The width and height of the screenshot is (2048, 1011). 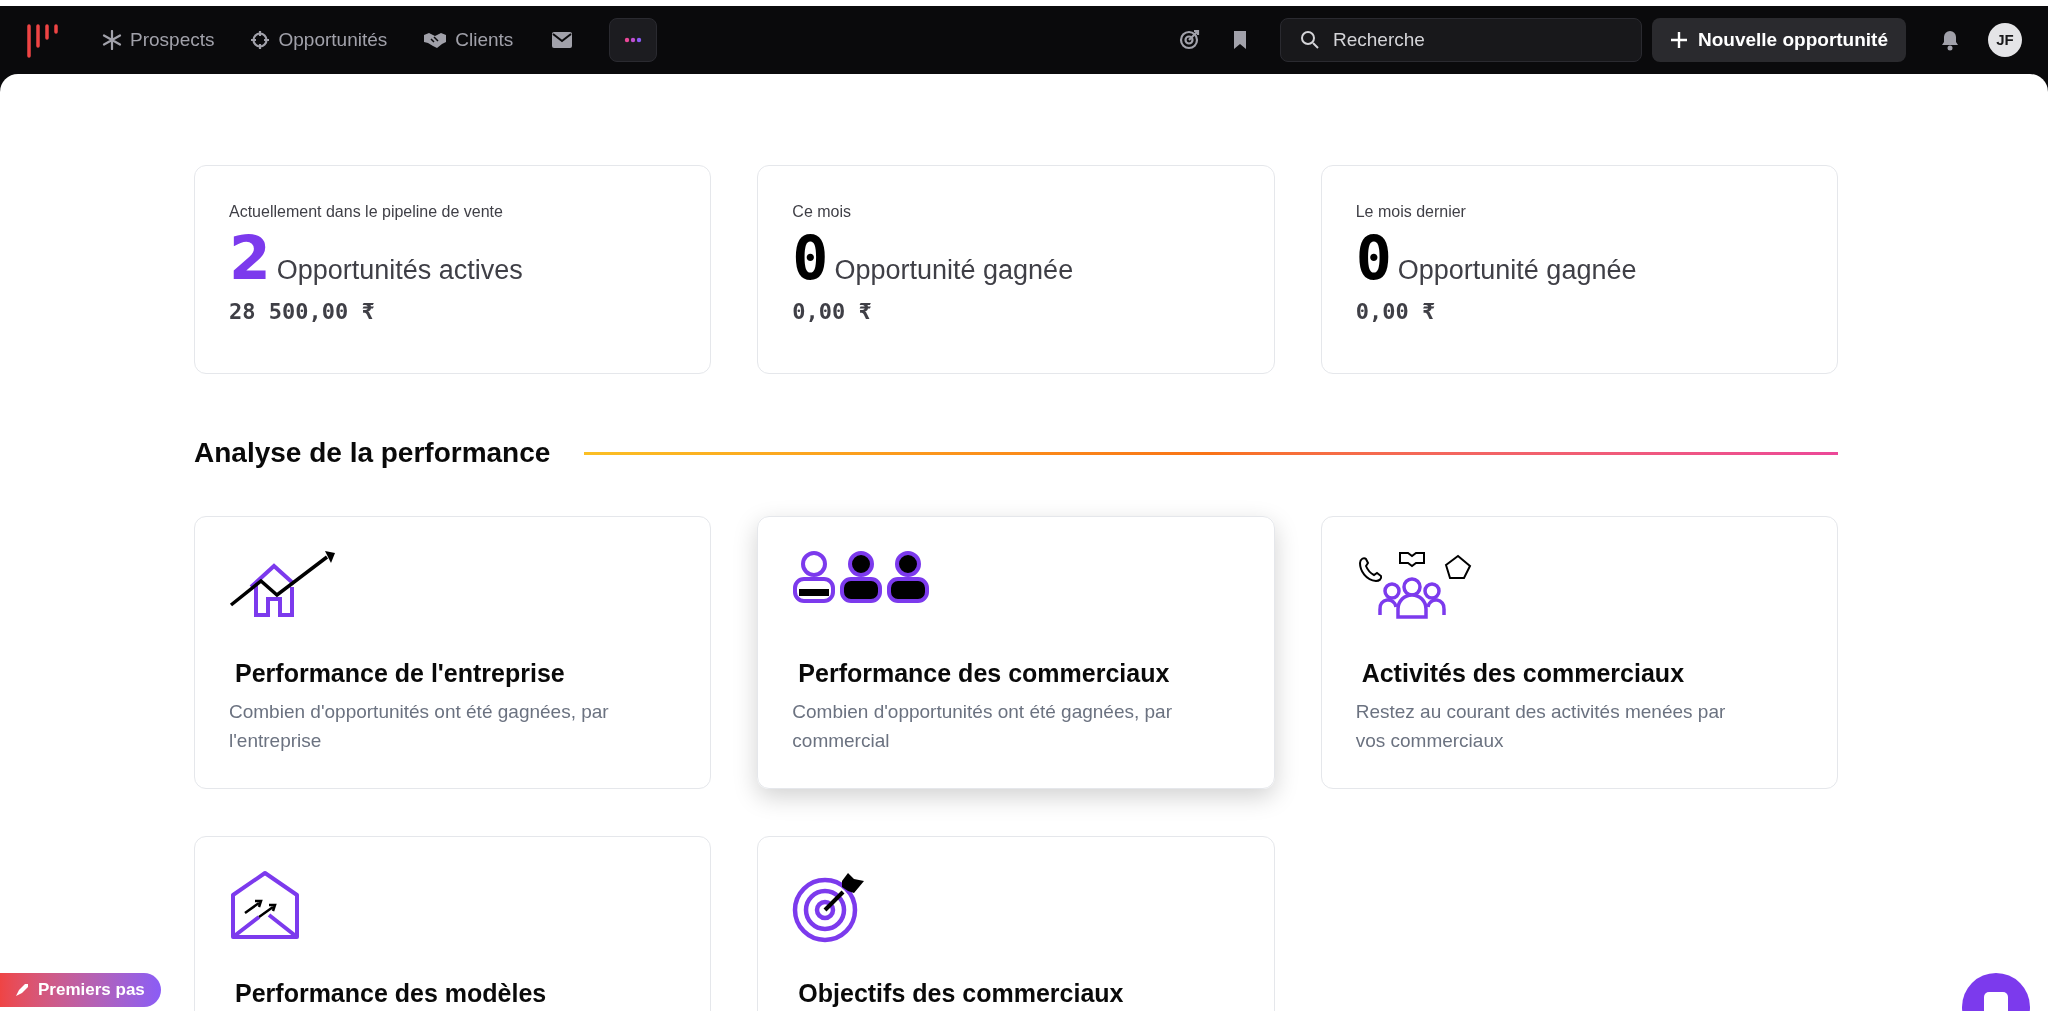 What do you see at coordinates (1541, 726) in the screenshot?
I see `report-description: Restez au courant des activités menées par vos commerciaux` at bounding box center [1541, 726].